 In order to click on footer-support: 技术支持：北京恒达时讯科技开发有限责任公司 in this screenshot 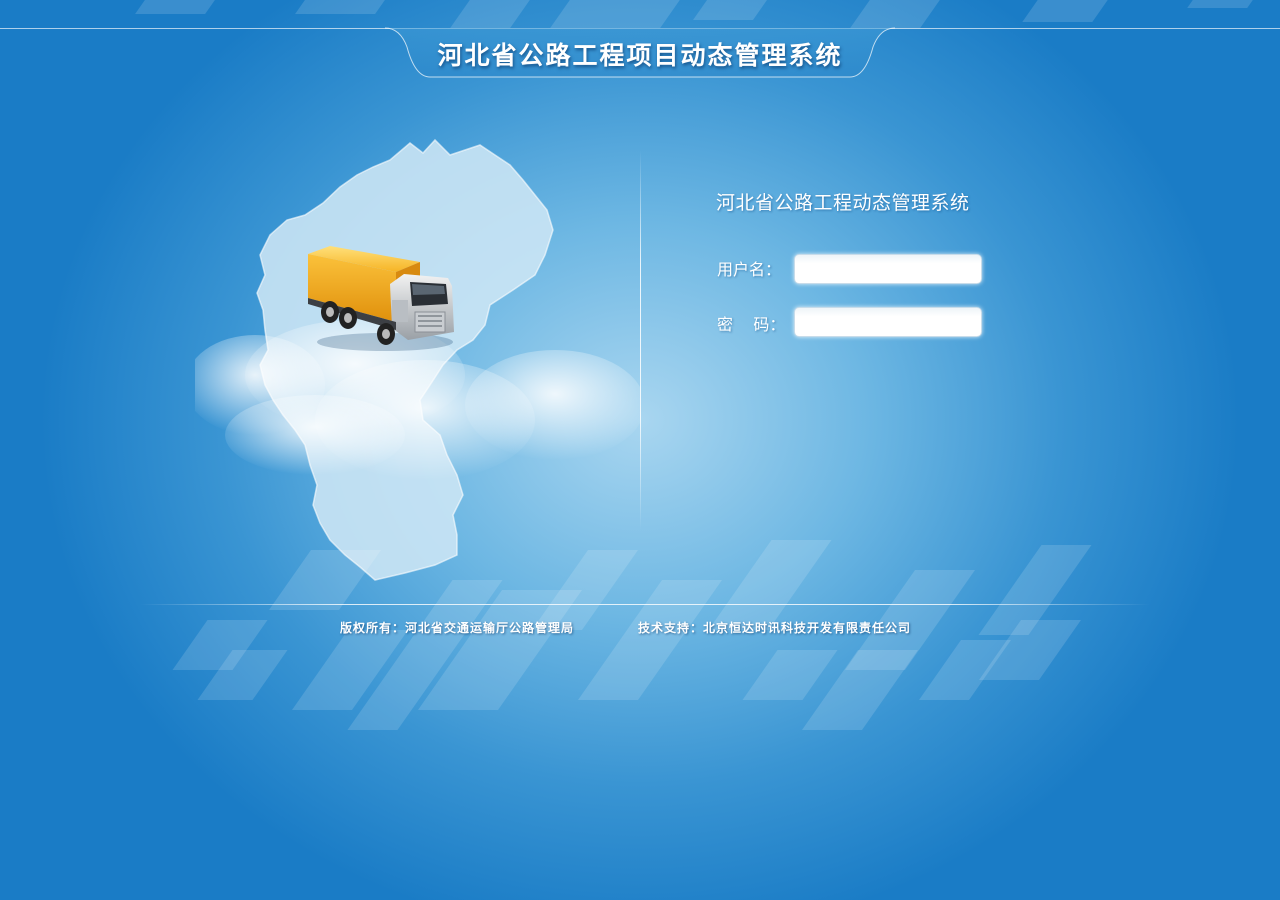, I will do `click(775, 628)`.